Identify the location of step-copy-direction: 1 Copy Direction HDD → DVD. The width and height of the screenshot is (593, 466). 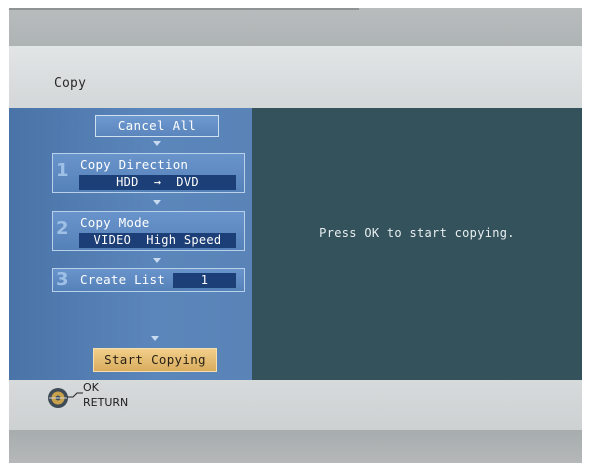
(148, 173).